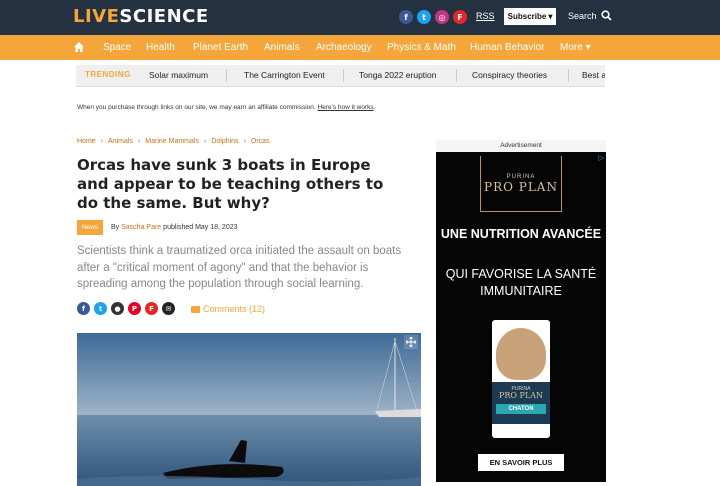 This screenshot has width=720, height=486. Describe the element at coordinates (141, 227) in the screenshot. I see `author-link: Sascha Pare` at that location.